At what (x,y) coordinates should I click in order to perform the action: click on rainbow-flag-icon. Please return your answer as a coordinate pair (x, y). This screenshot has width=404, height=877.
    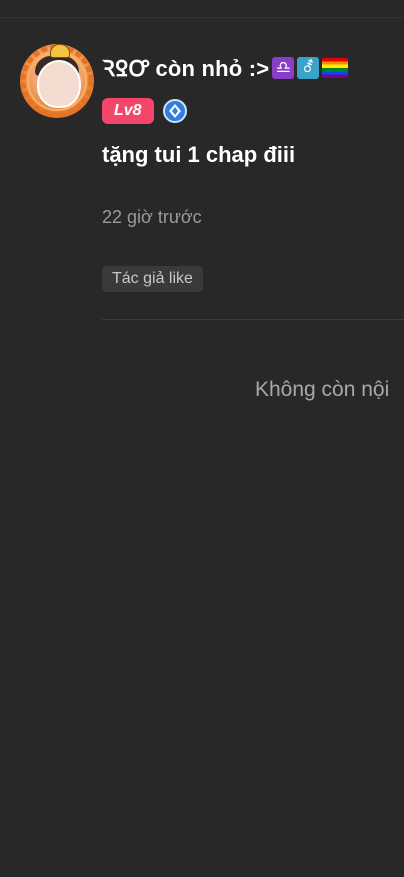
    Looking at the image, I should click on (335, 68).